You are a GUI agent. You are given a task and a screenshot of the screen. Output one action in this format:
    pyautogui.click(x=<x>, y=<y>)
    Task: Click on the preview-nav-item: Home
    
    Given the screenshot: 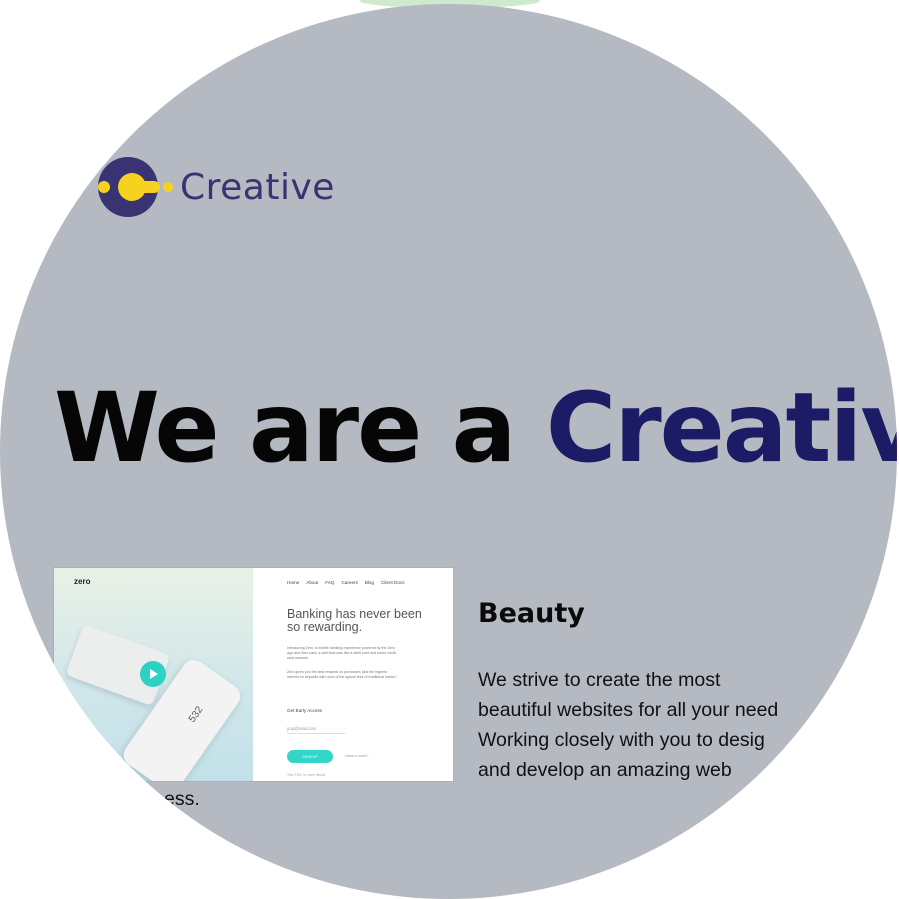 What is the action you would take?
    pyautogui.click(x=293, y=582)
    